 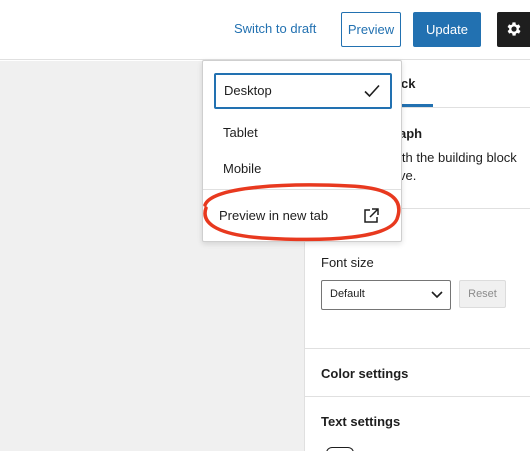 What do you see at coordinates (347, 294) in the screenshot?
I see `font-size-value: Default` at bounding box center [347, 294].